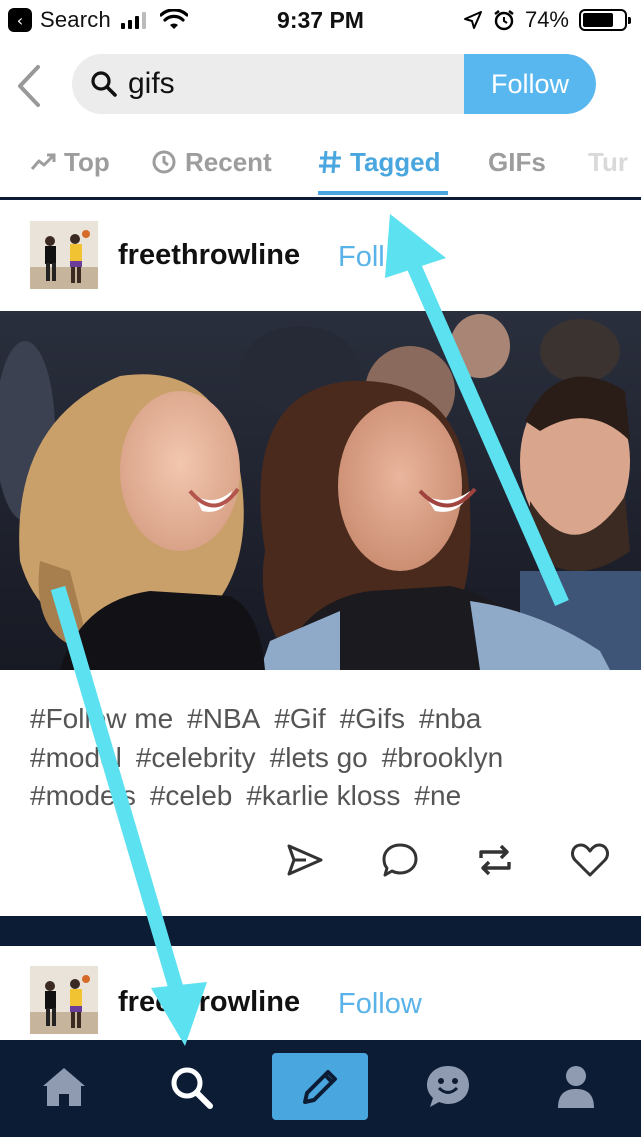 The height and width of the screenshot is (1137, 641). I want to click on comment-icon, so click(400, 860).